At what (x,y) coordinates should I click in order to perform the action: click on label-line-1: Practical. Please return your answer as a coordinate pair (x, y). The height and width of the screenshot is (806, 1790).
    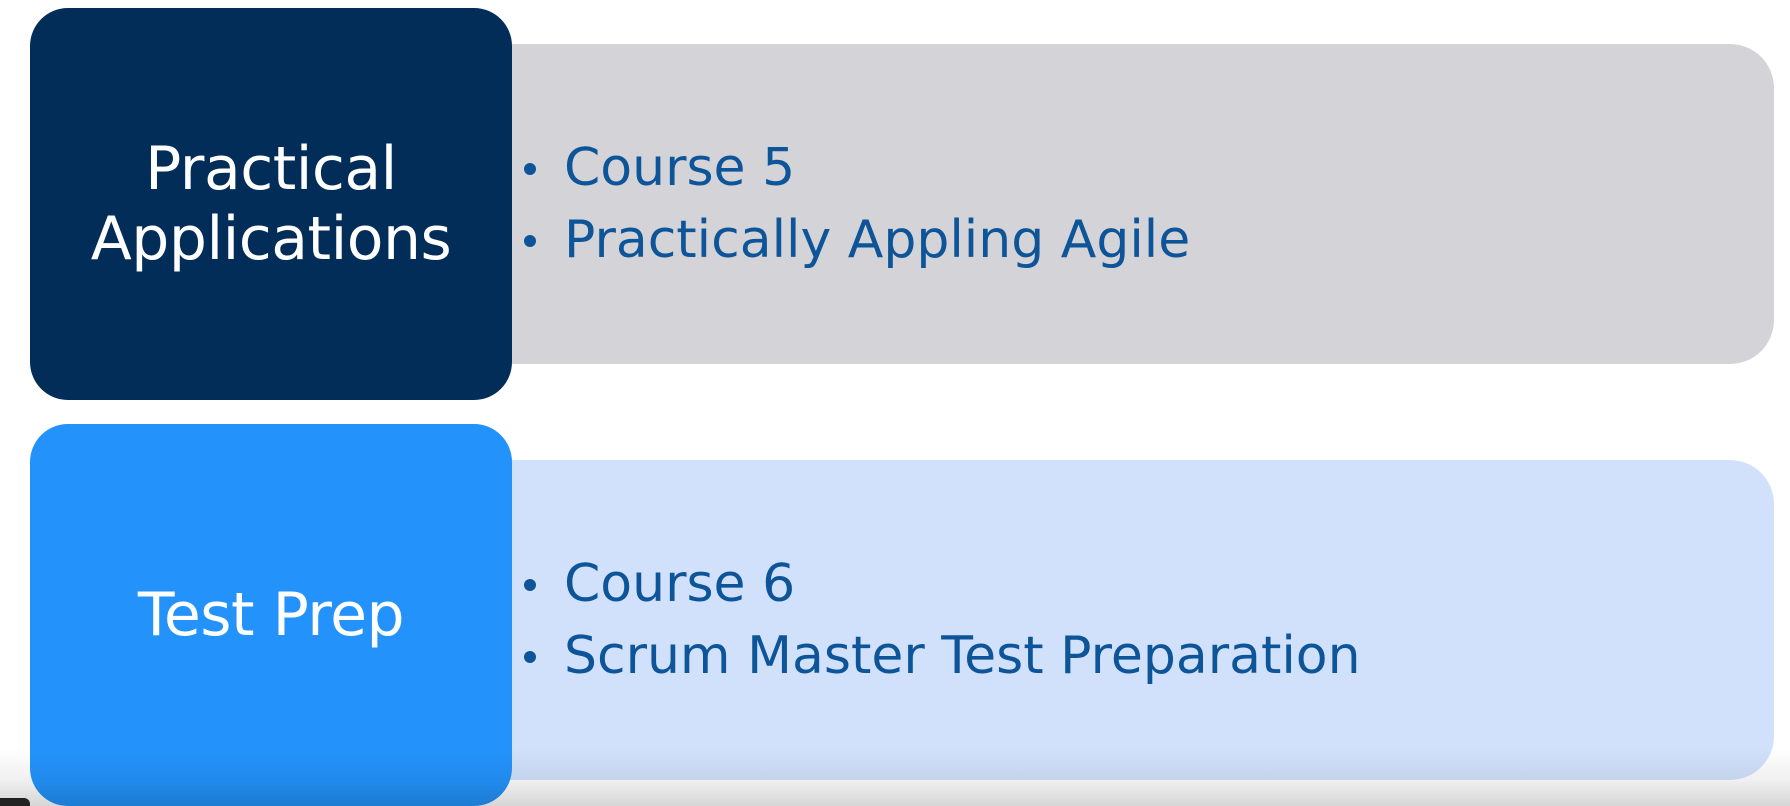
    Looking at the image, I should click on (271, 169).